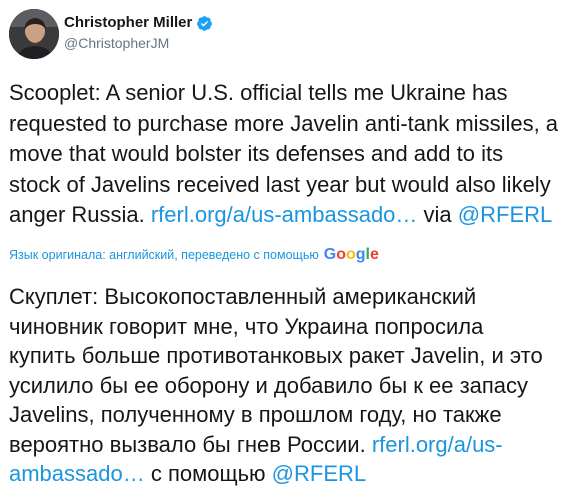 This screenshot has width=587, height=489. What do you see at coordinates (437, 214) in the screenshot?
I see `via-text: via` at bounding box center [437, 214].